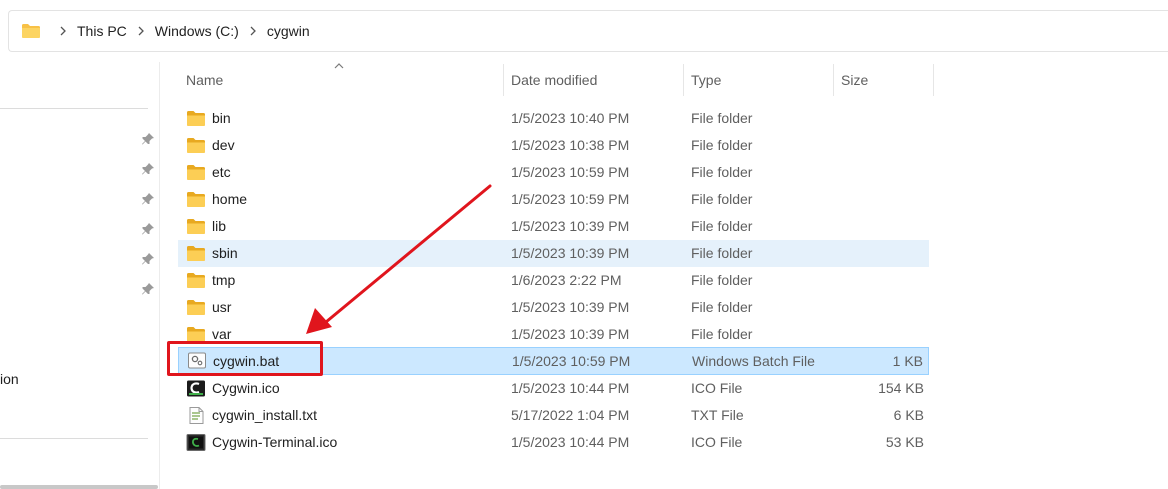  What do you see at coordinates (717, 415) in the screenshot?
I see `file-type: TXT File` at bounding box center [717, 415].